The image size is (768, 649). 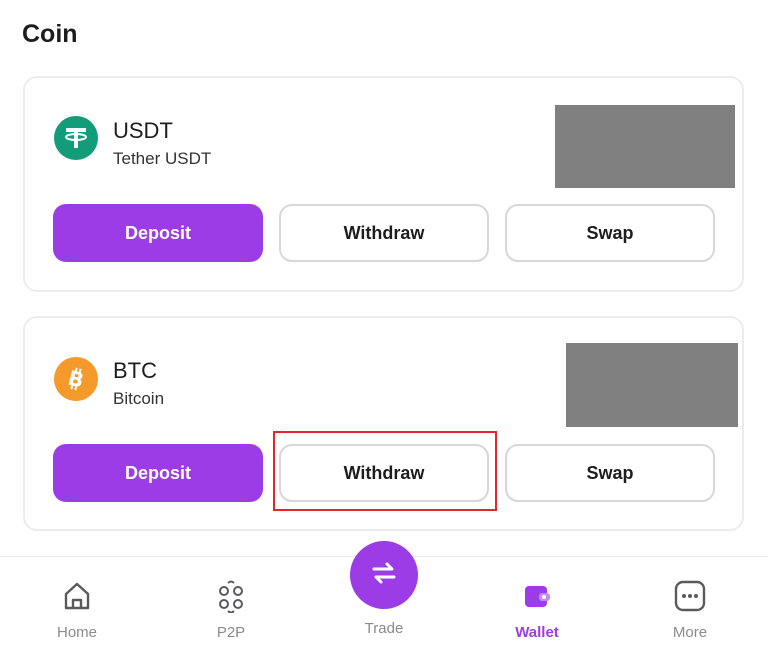 What do you see at coordinates (537, 598) in the screenshot?
I see `wallet-icon` at bounding box center [537, 598].